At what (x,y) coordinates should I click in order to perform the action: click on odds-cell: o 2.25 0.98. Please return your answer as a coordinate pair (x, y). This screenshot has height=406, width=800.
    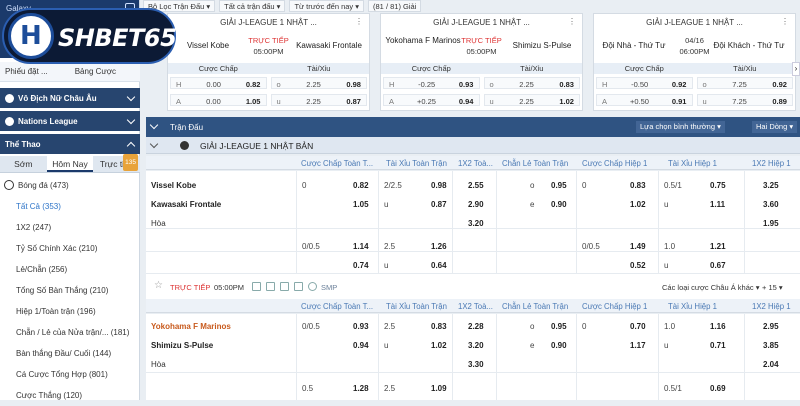
    Looking at the image, I should click on (318, 83).